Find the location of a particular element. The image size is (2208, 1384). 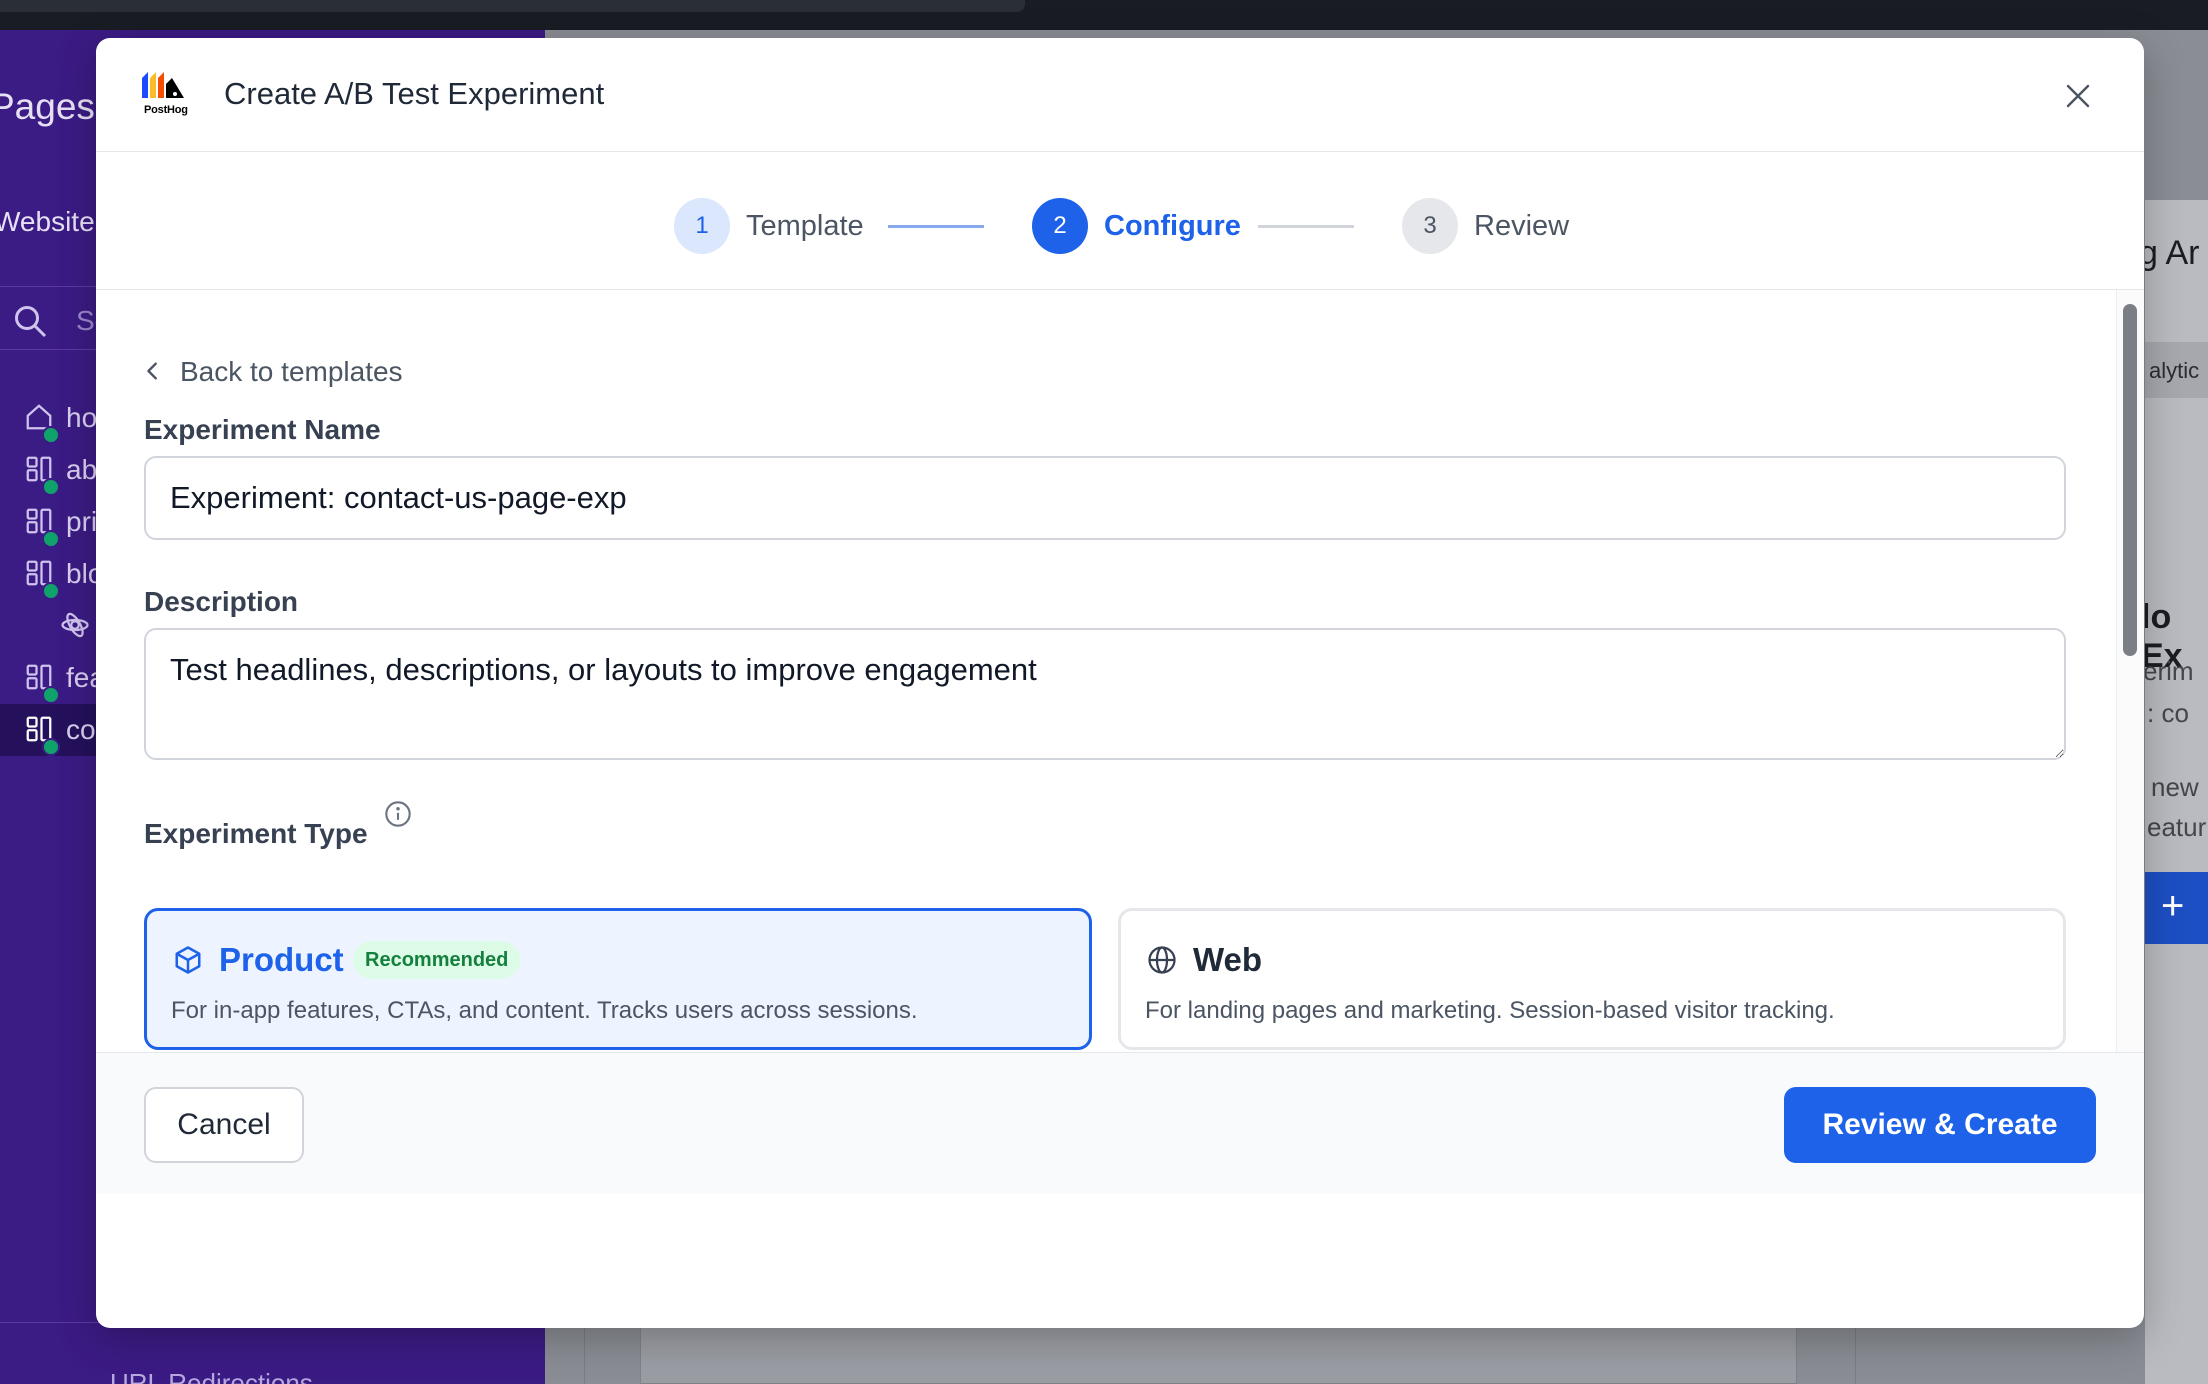

step-indicator: 1 Template 2 Configure 3 Review is located at coordinates (1120, 221).